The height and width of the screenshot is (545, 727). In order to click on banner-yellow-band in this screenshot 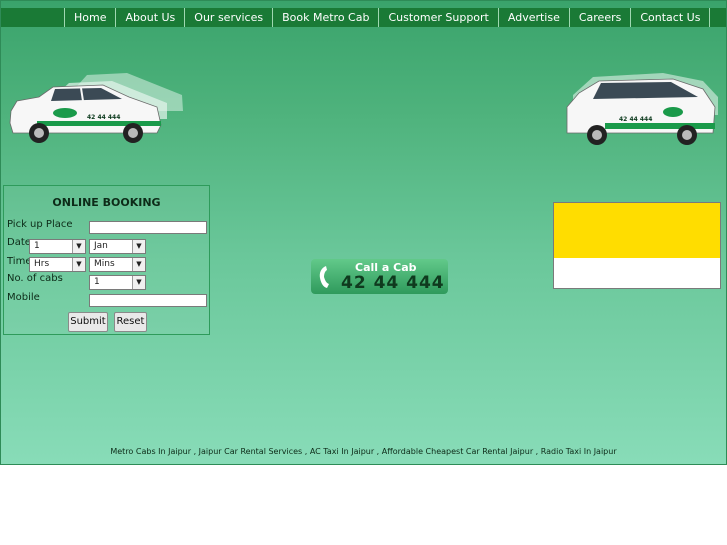, I will do `click(637, 230)`.